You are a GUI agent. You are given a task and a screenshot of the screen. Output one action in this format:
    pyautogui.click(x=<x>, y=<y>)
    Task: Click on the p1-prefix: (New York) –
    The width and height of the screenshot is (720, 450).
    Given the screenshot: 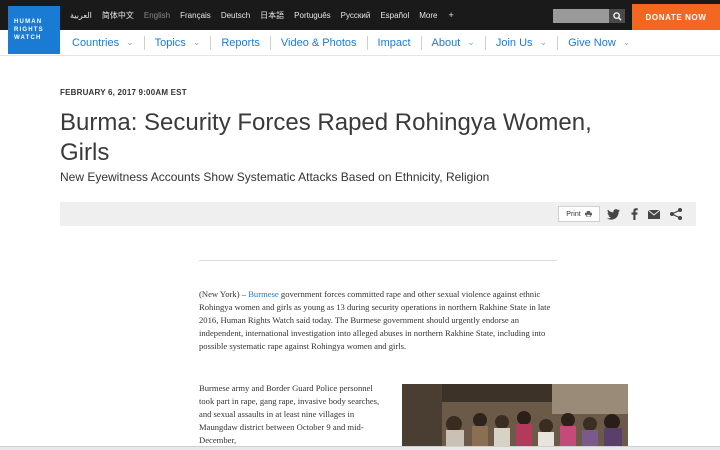 What is the action you would take?
    pyautogui.click(x=224, y=294)
    